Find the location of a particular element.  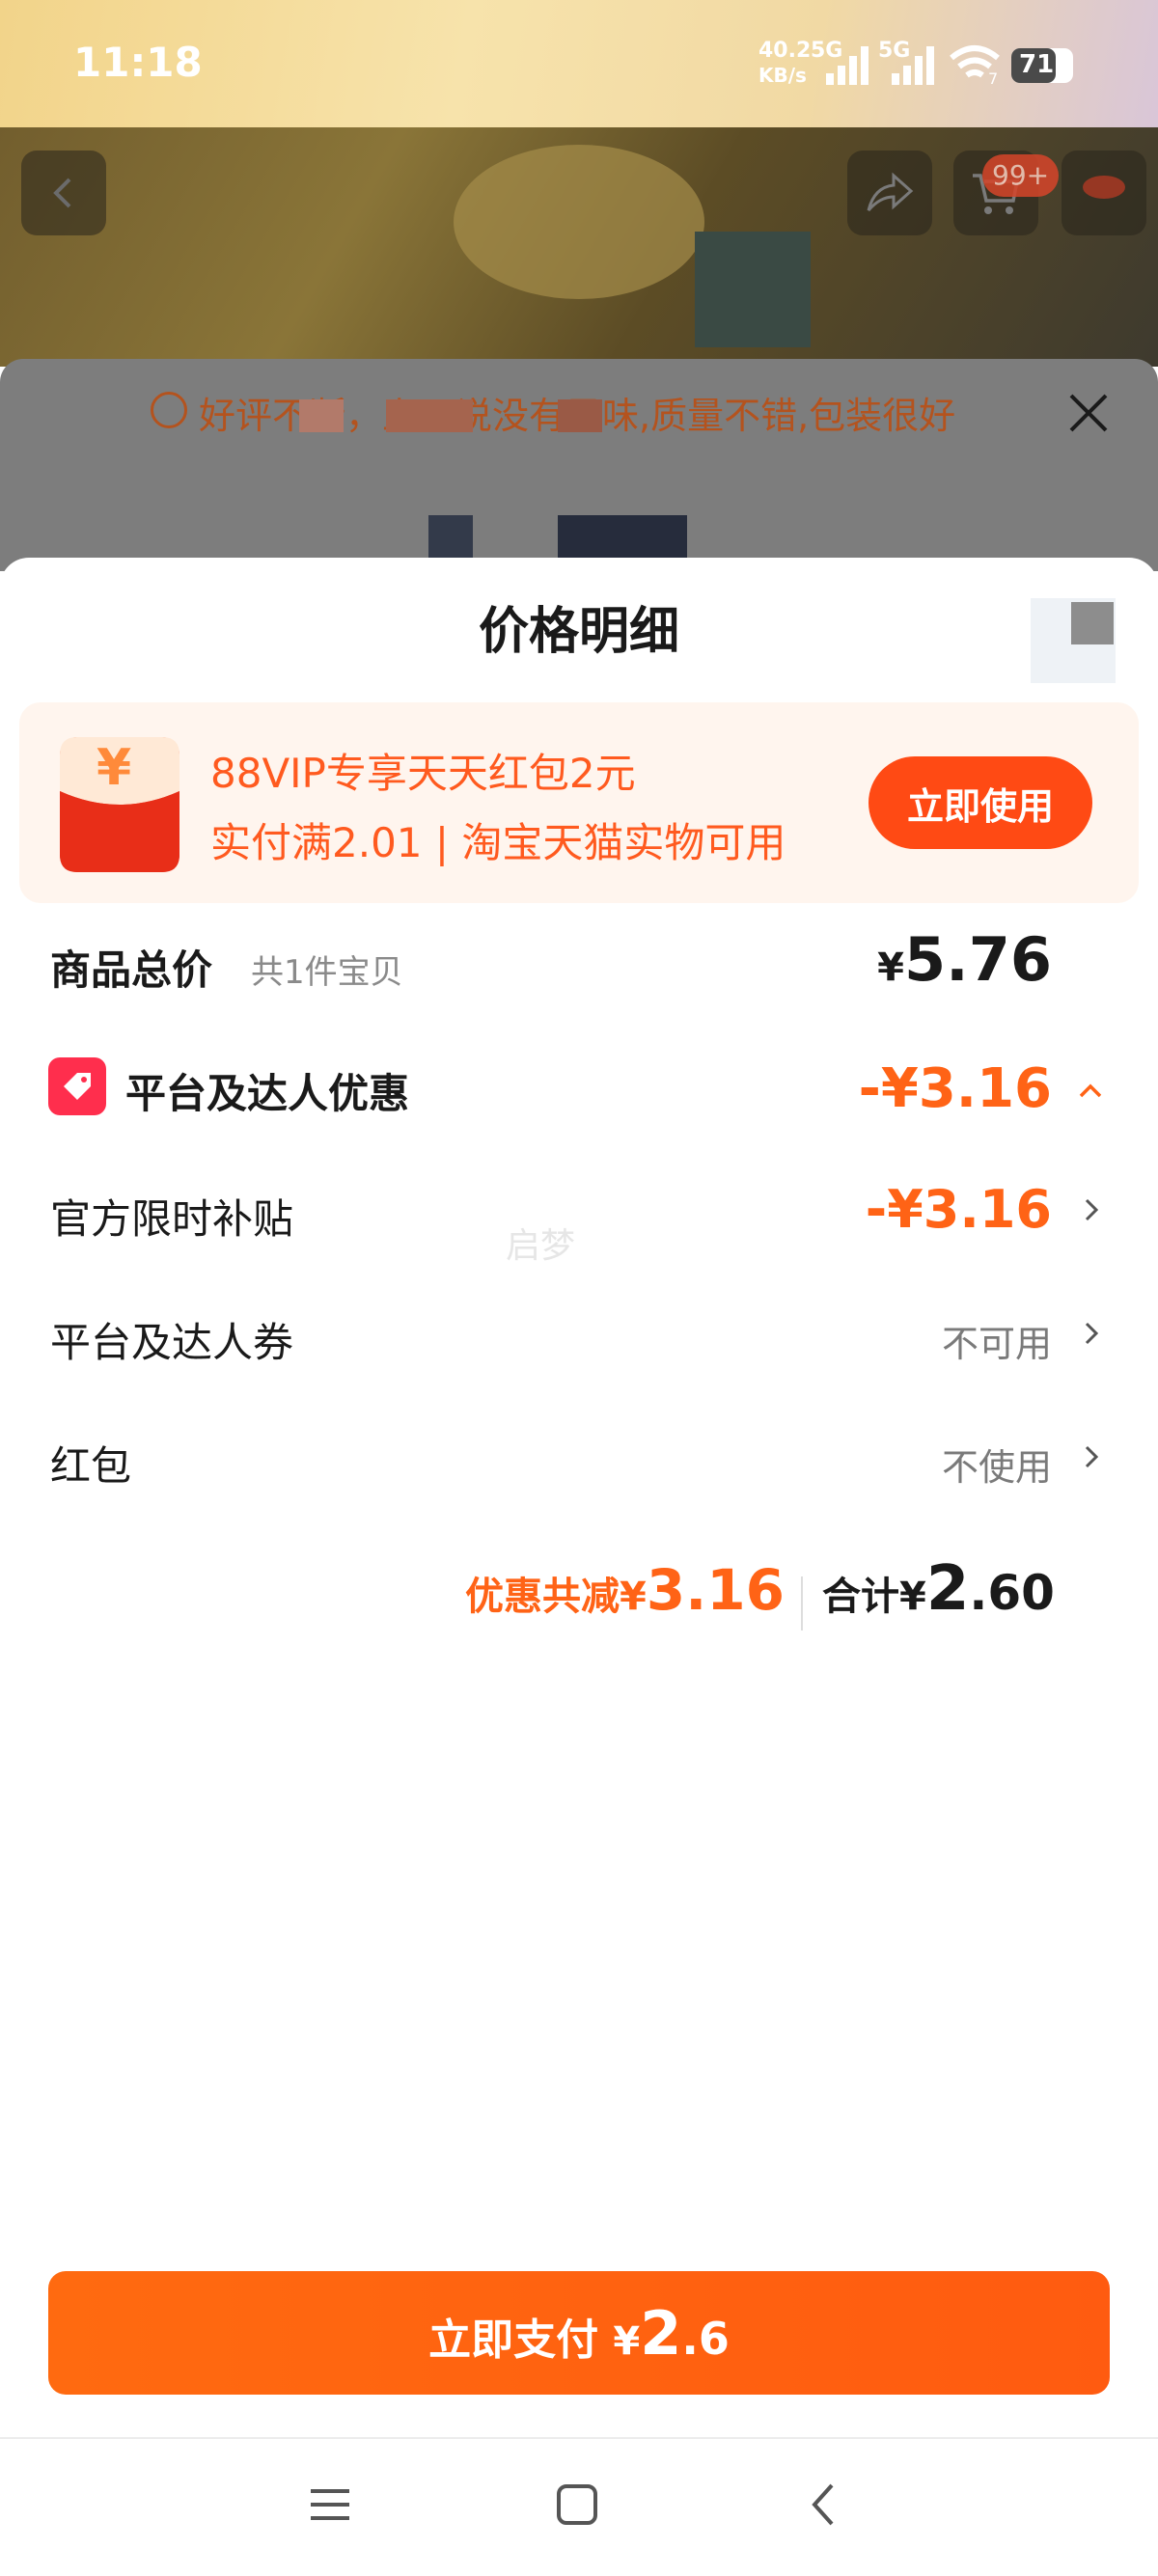

items-total-label: 商品总价 is located at coordinates (131, 970).